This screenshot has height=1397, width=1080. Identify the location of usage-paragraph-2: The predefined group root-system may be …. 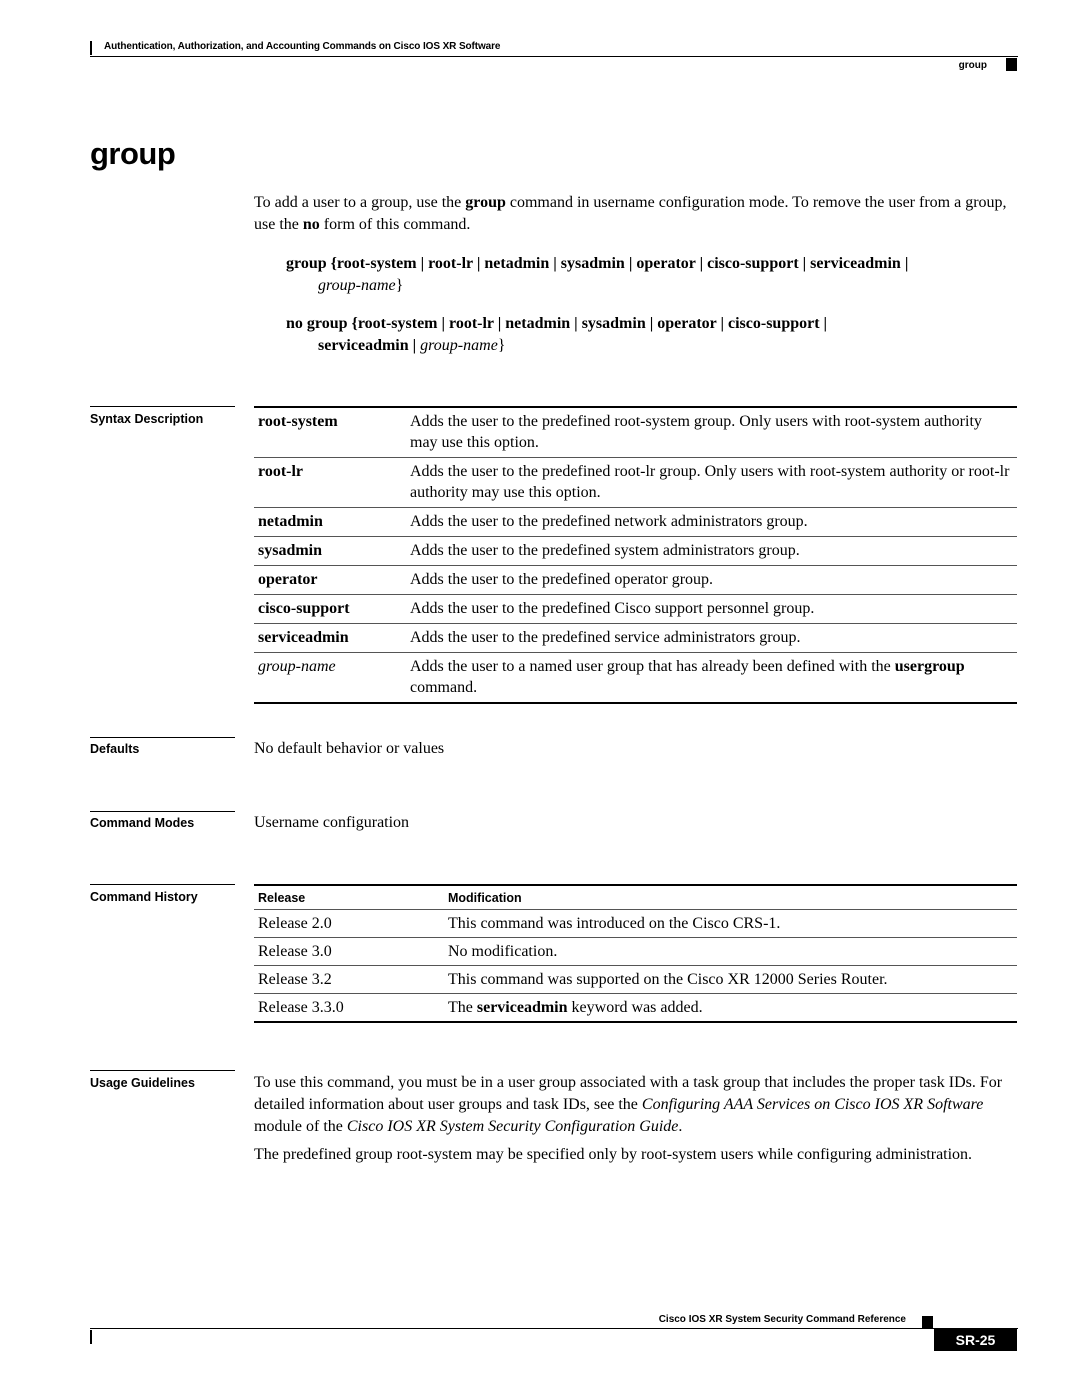
(613, 1154).